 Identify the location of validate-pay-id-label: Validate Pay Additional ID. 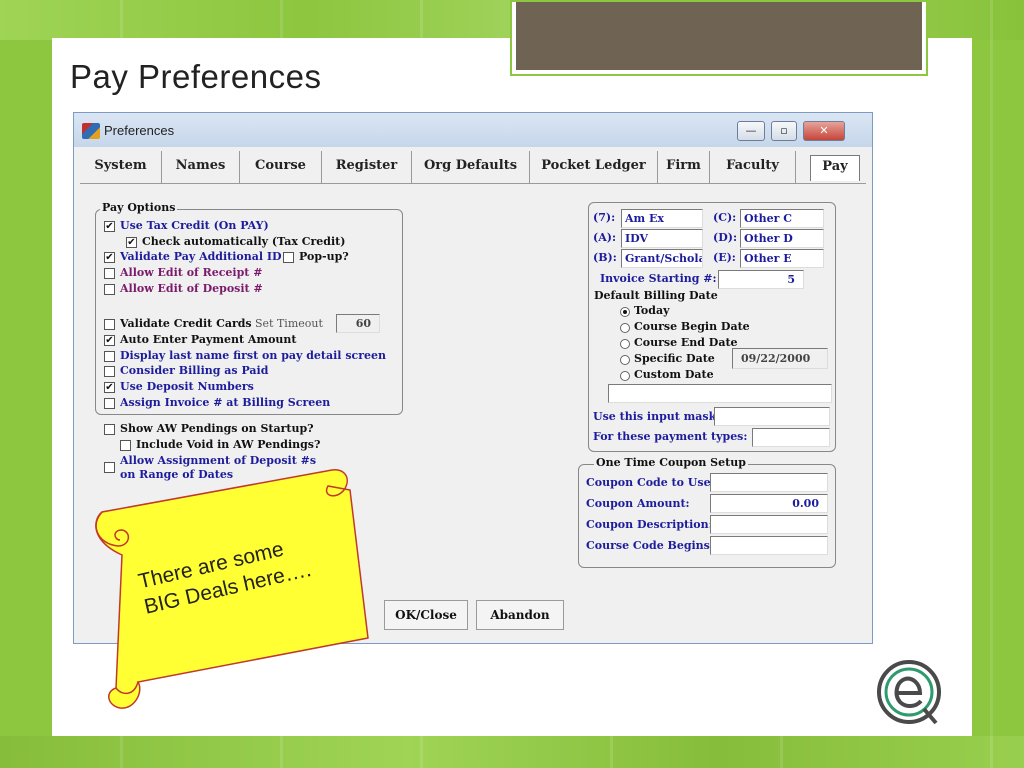
(201, 256).